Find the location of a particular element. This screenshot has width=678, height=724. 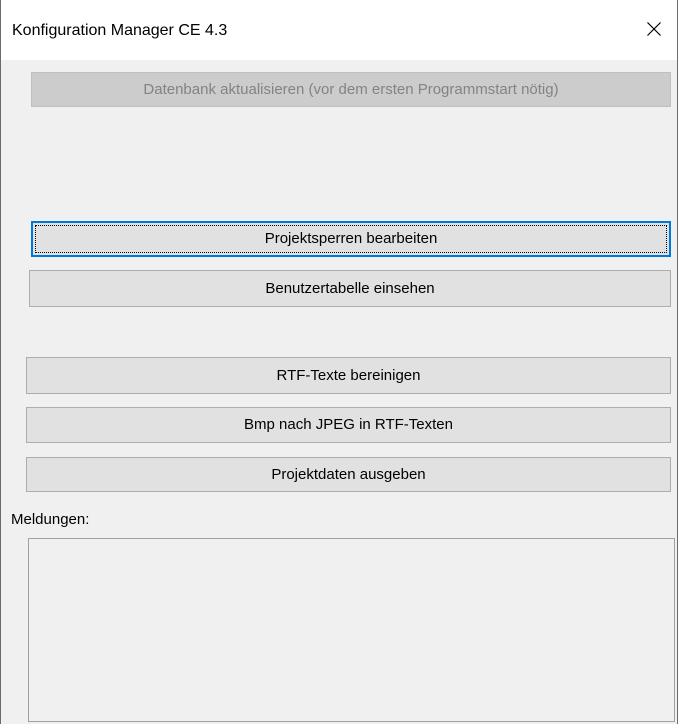

export-project-data-label: Projektdaten ausgeben is located at coordinates (348, 474).